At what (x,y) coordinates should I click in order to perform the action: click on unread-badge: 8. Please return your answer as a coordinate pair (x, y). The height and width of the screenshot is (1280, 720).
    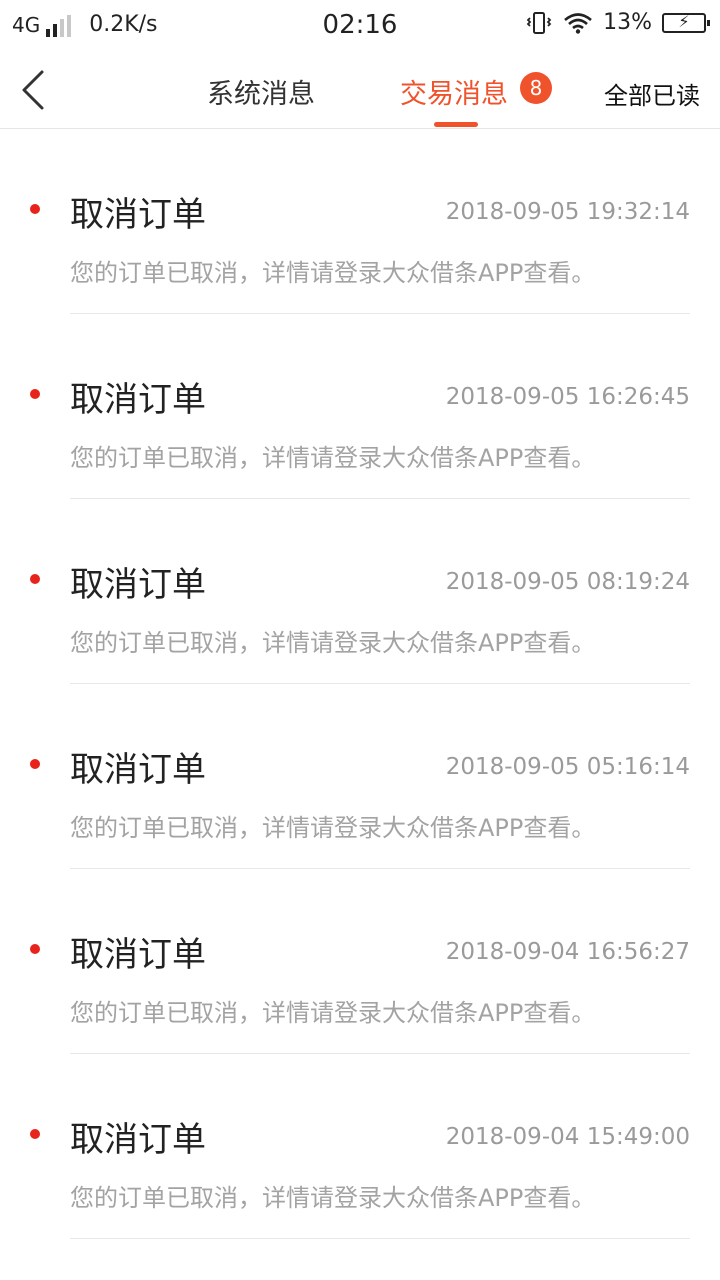
    Looking at the image, I should click on (536, 88).